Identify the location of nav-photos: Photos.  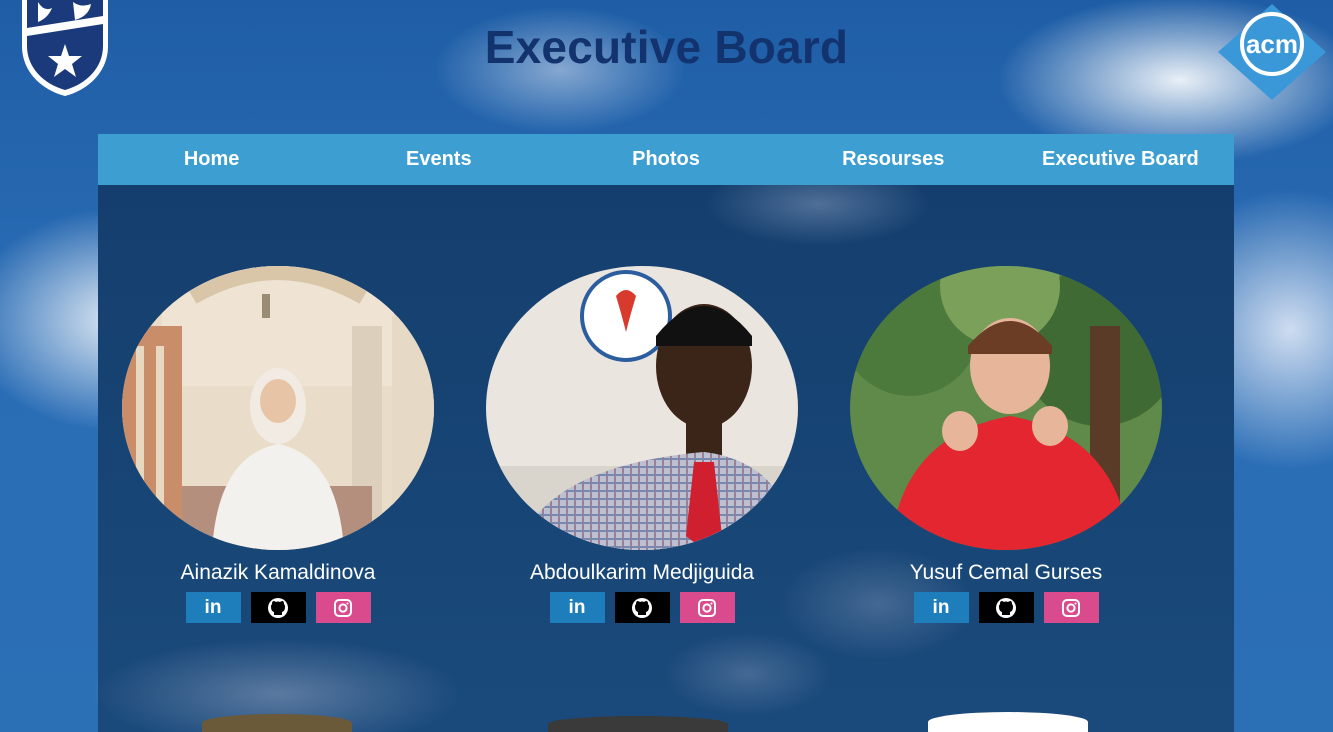
(665, 159).